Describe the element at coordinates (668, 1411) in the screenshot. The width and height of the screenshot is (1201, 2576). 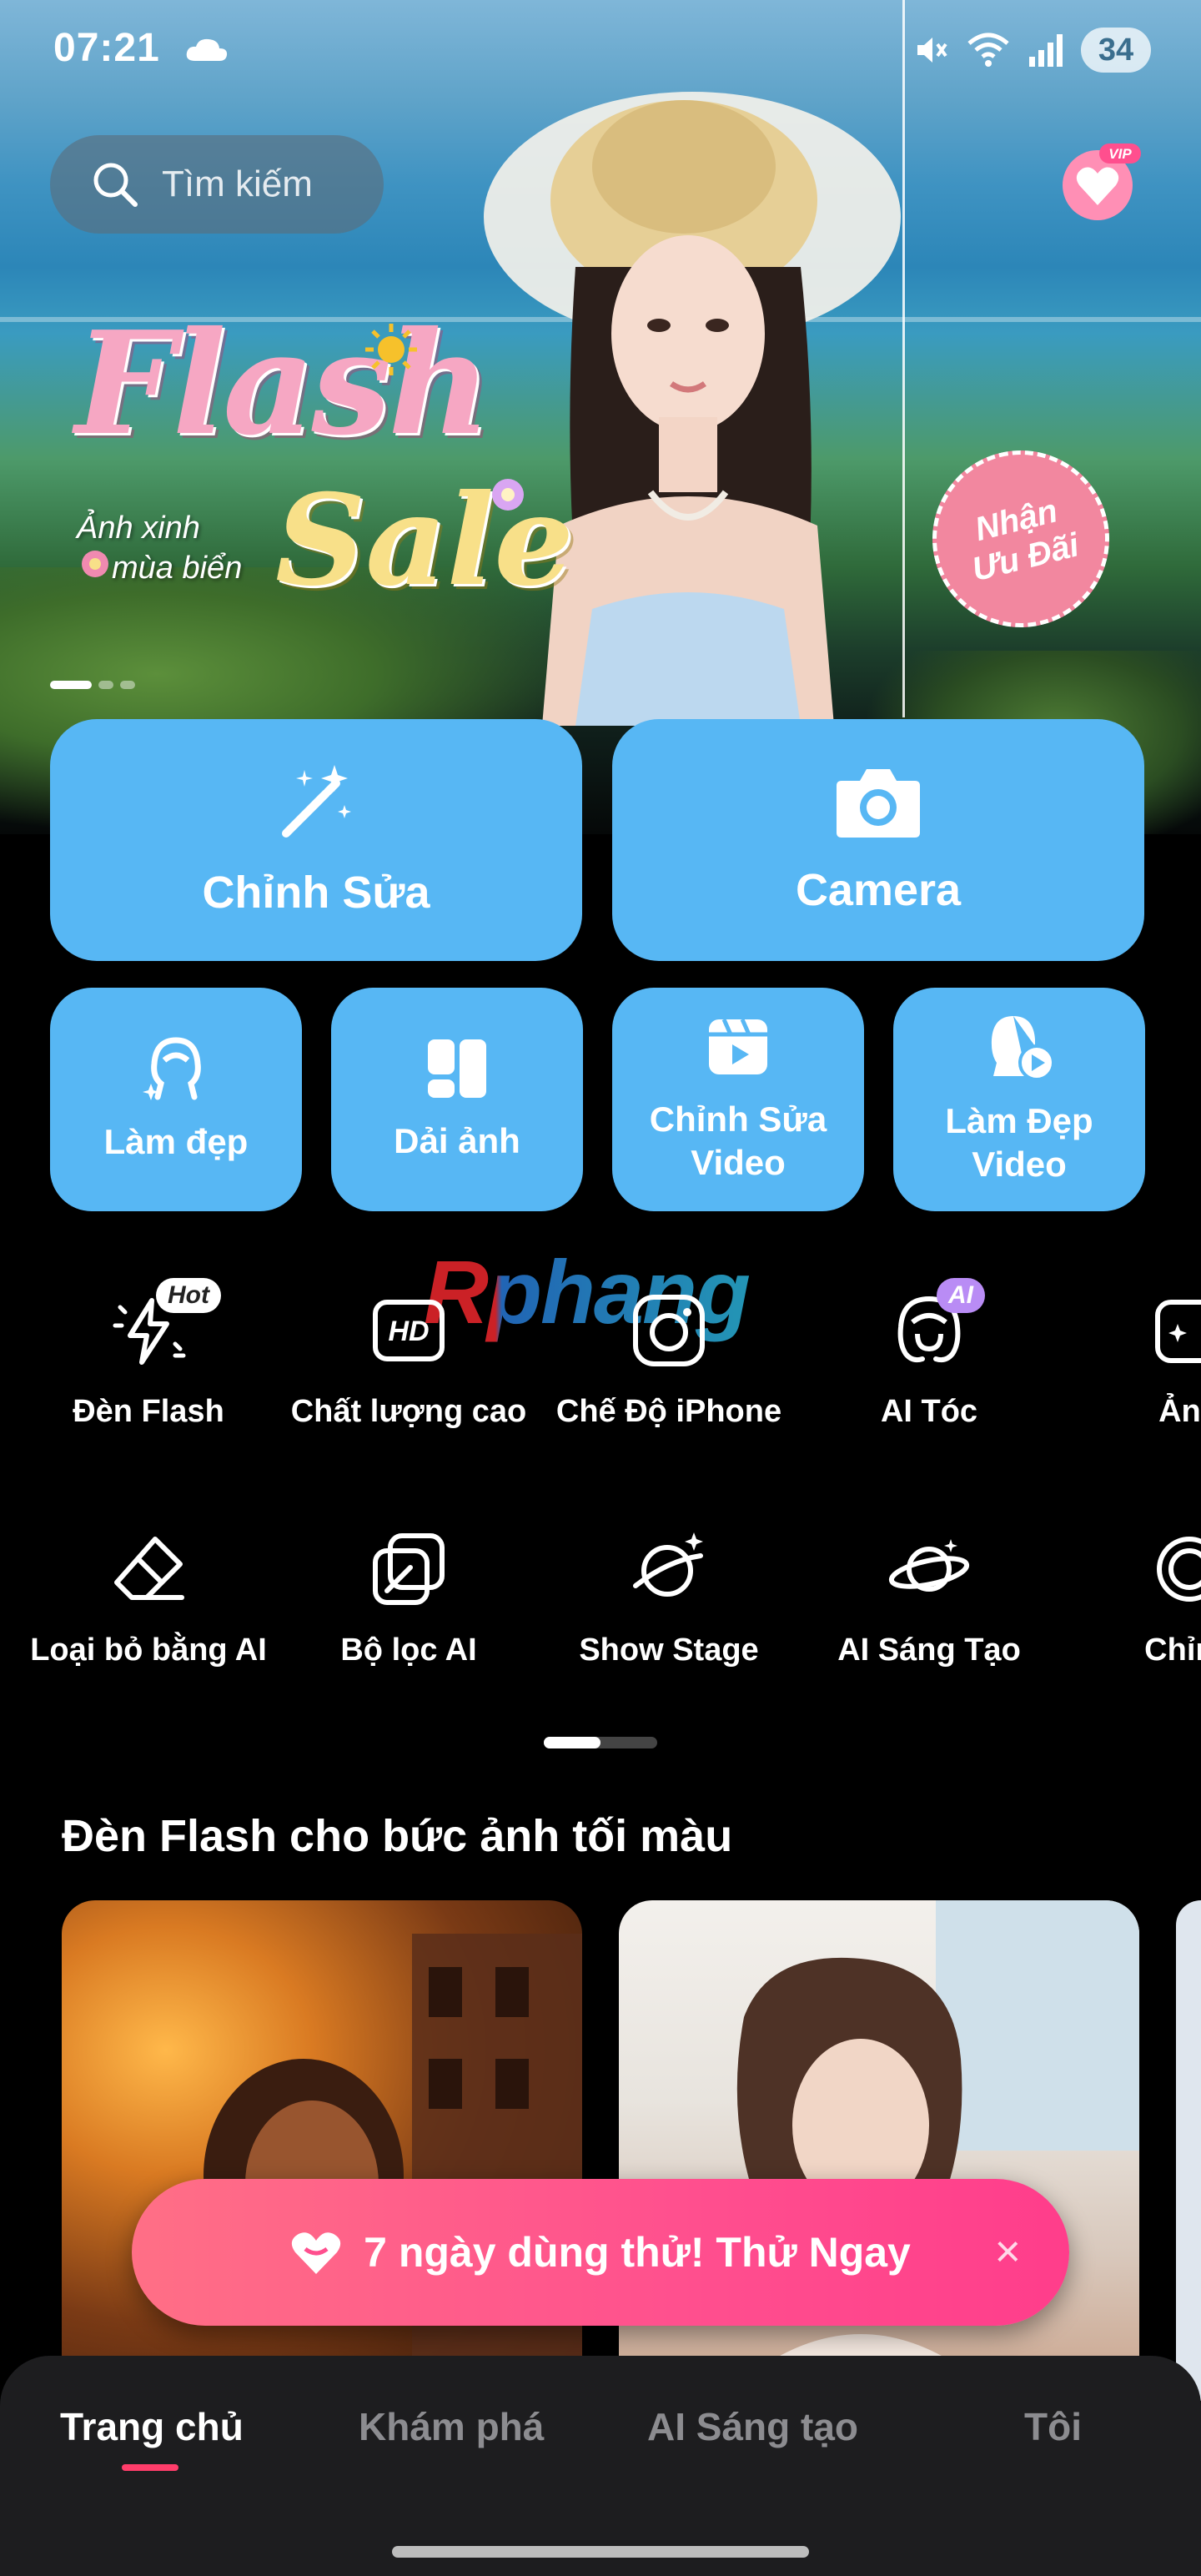
I see `tool-iphone-mode-label: Chế Độ iPhone` at that location.